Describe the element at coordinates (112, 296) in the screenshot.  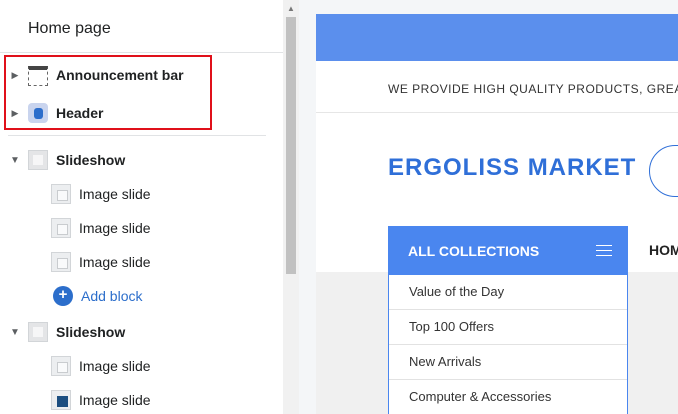
I see `add-block-label: Add block` at that location.